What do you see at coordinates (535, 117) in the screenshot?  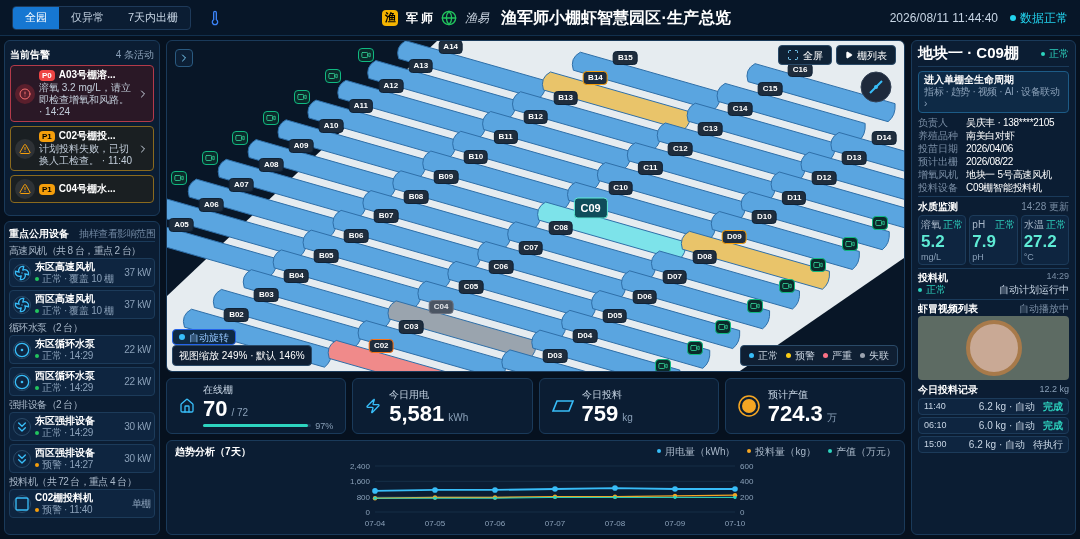 I see `greenhouse-label: B12` at bounding box center [535, 117].